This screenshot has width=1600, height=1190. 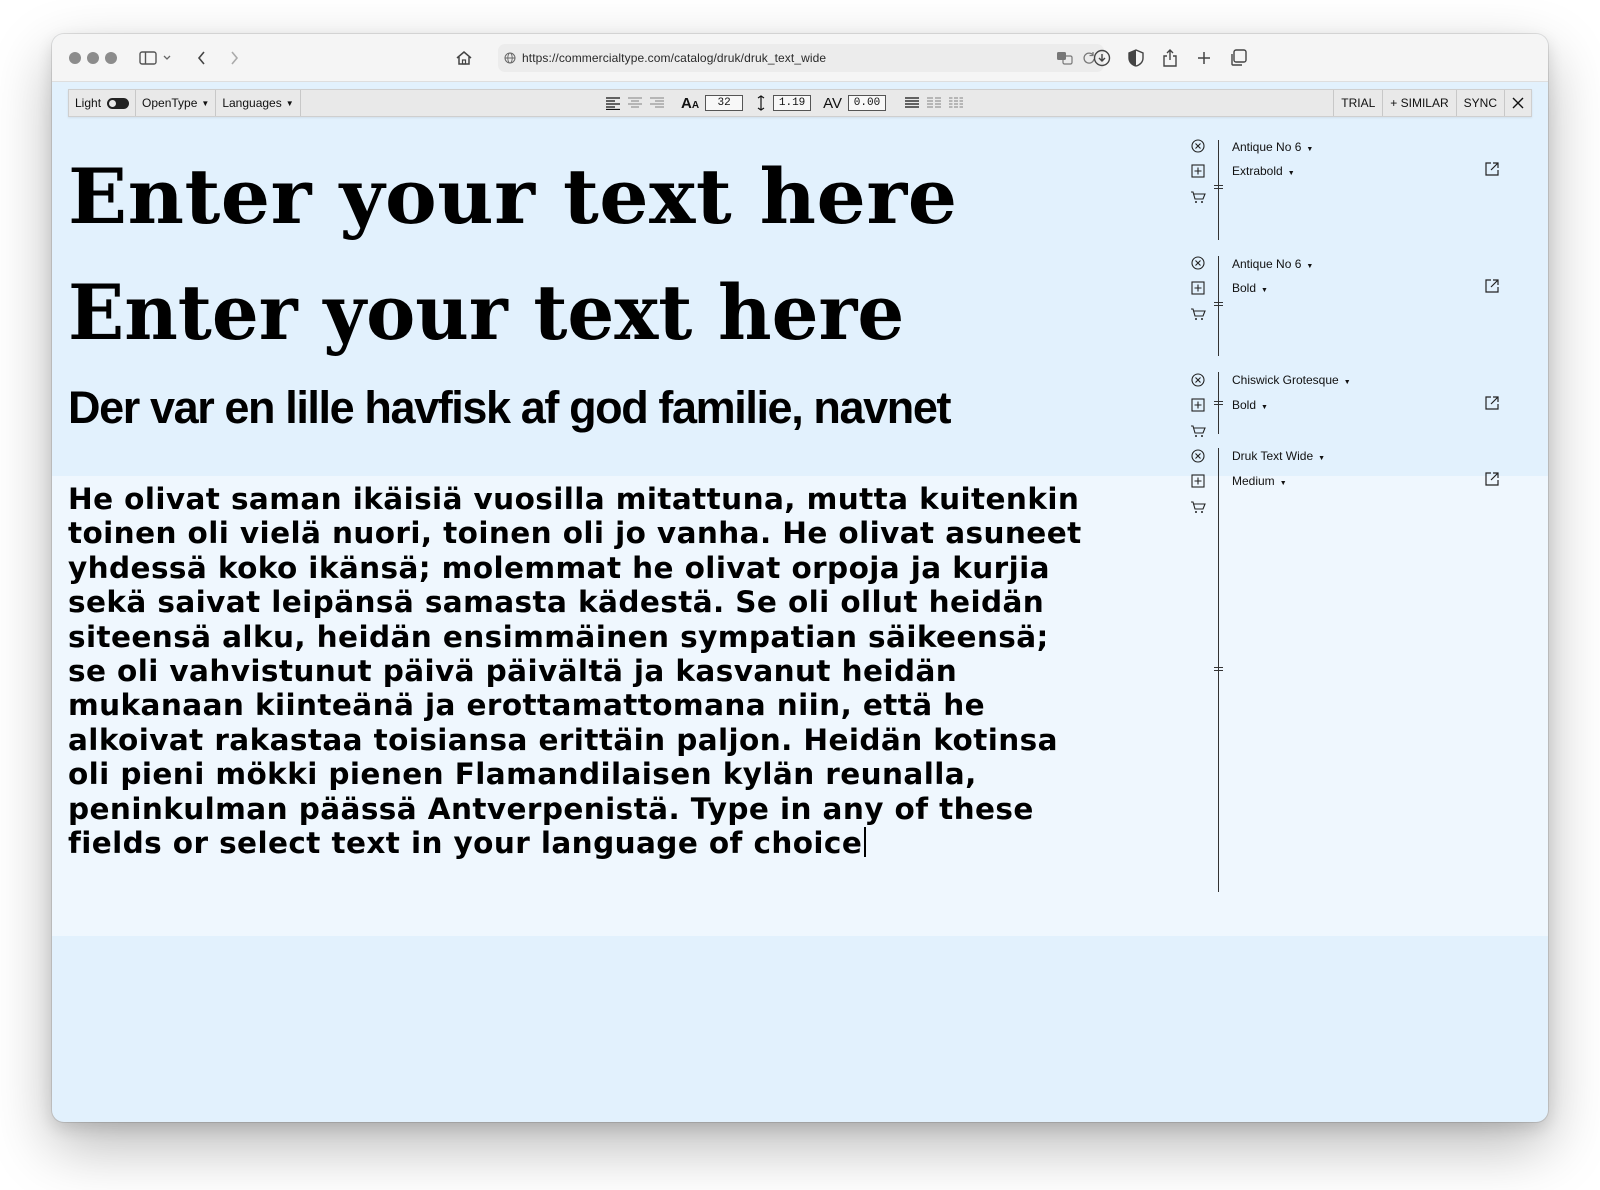 I want to click on light-mode-toggle: Light, so click(x=103, y=103).